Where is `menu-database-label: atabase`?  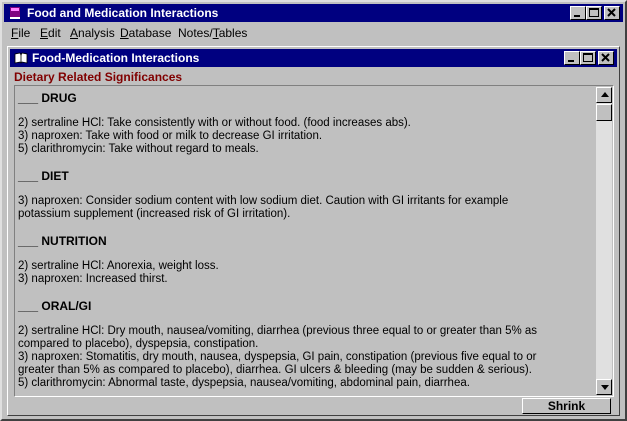
menu-database-label: atabase is located at coordinates (150, 33).